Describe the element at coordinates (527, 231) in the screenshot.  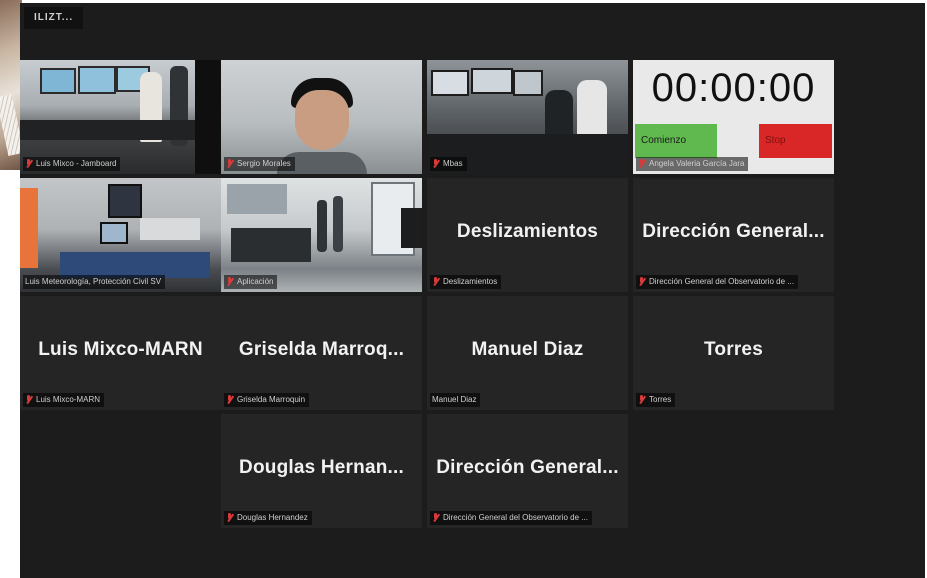
I see `participant-display-name: Deslizamientos` at that location.